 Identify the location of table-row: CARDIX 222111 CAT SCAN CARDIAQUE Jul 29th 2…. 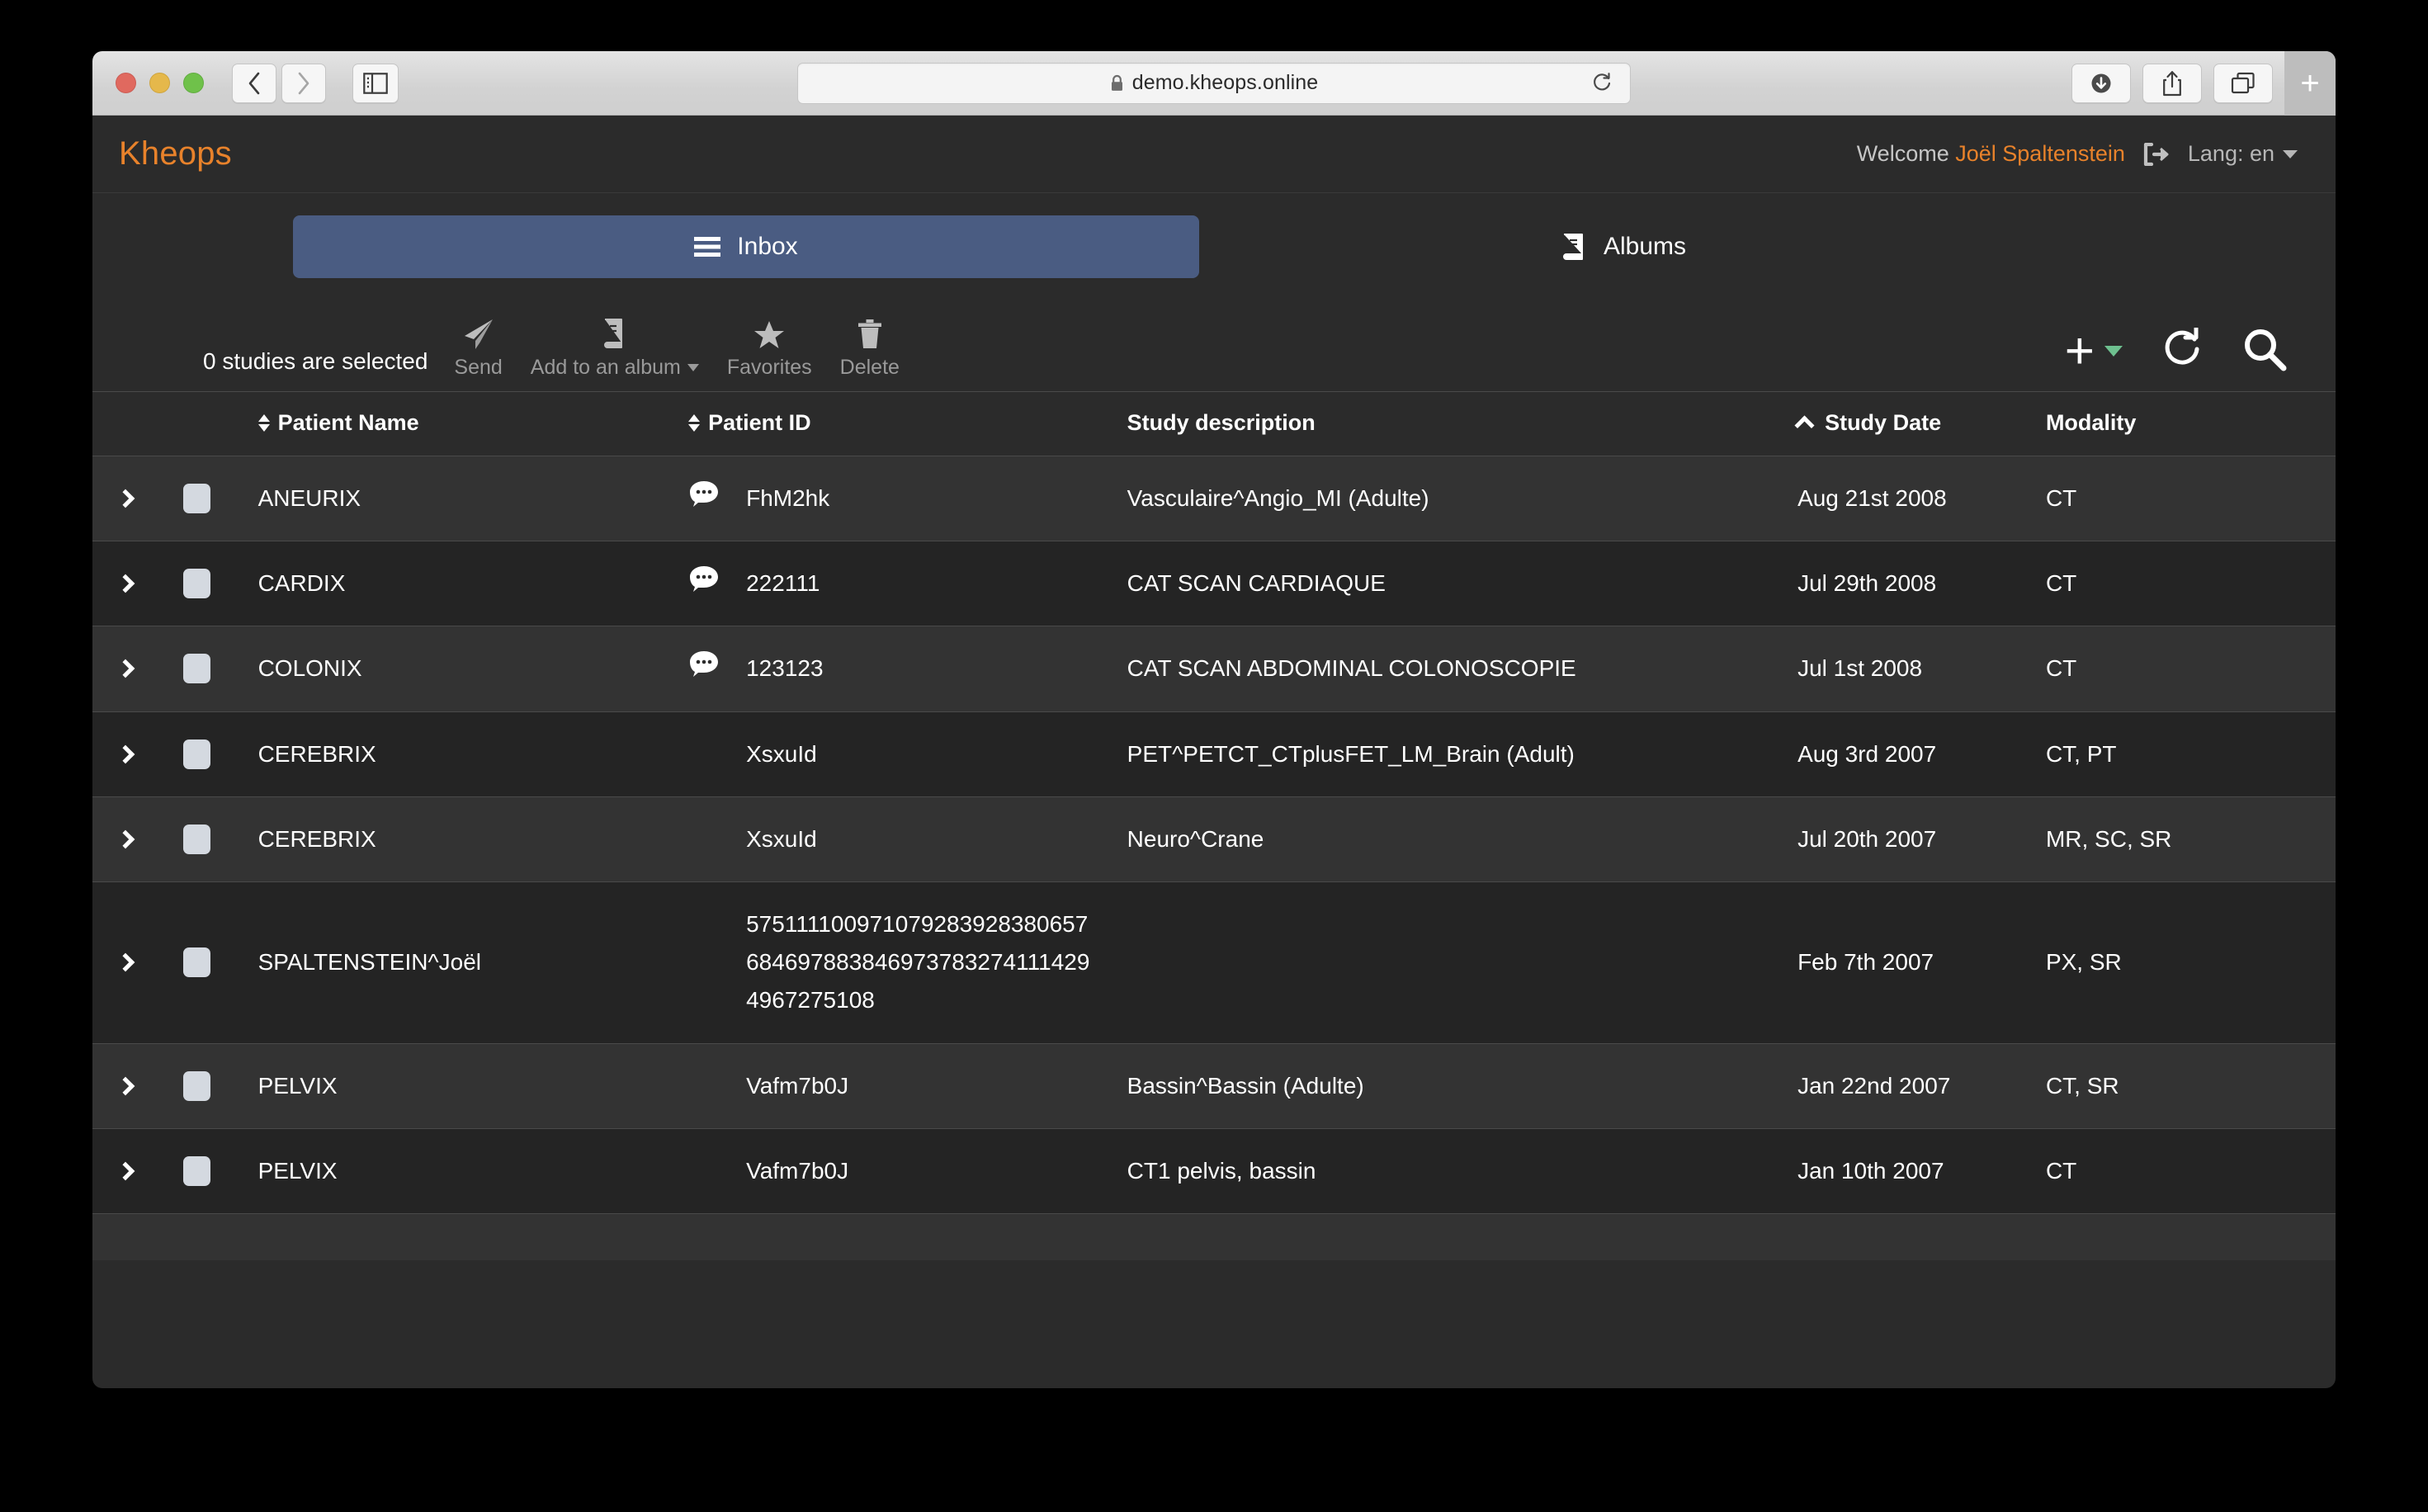
(1214, 583).